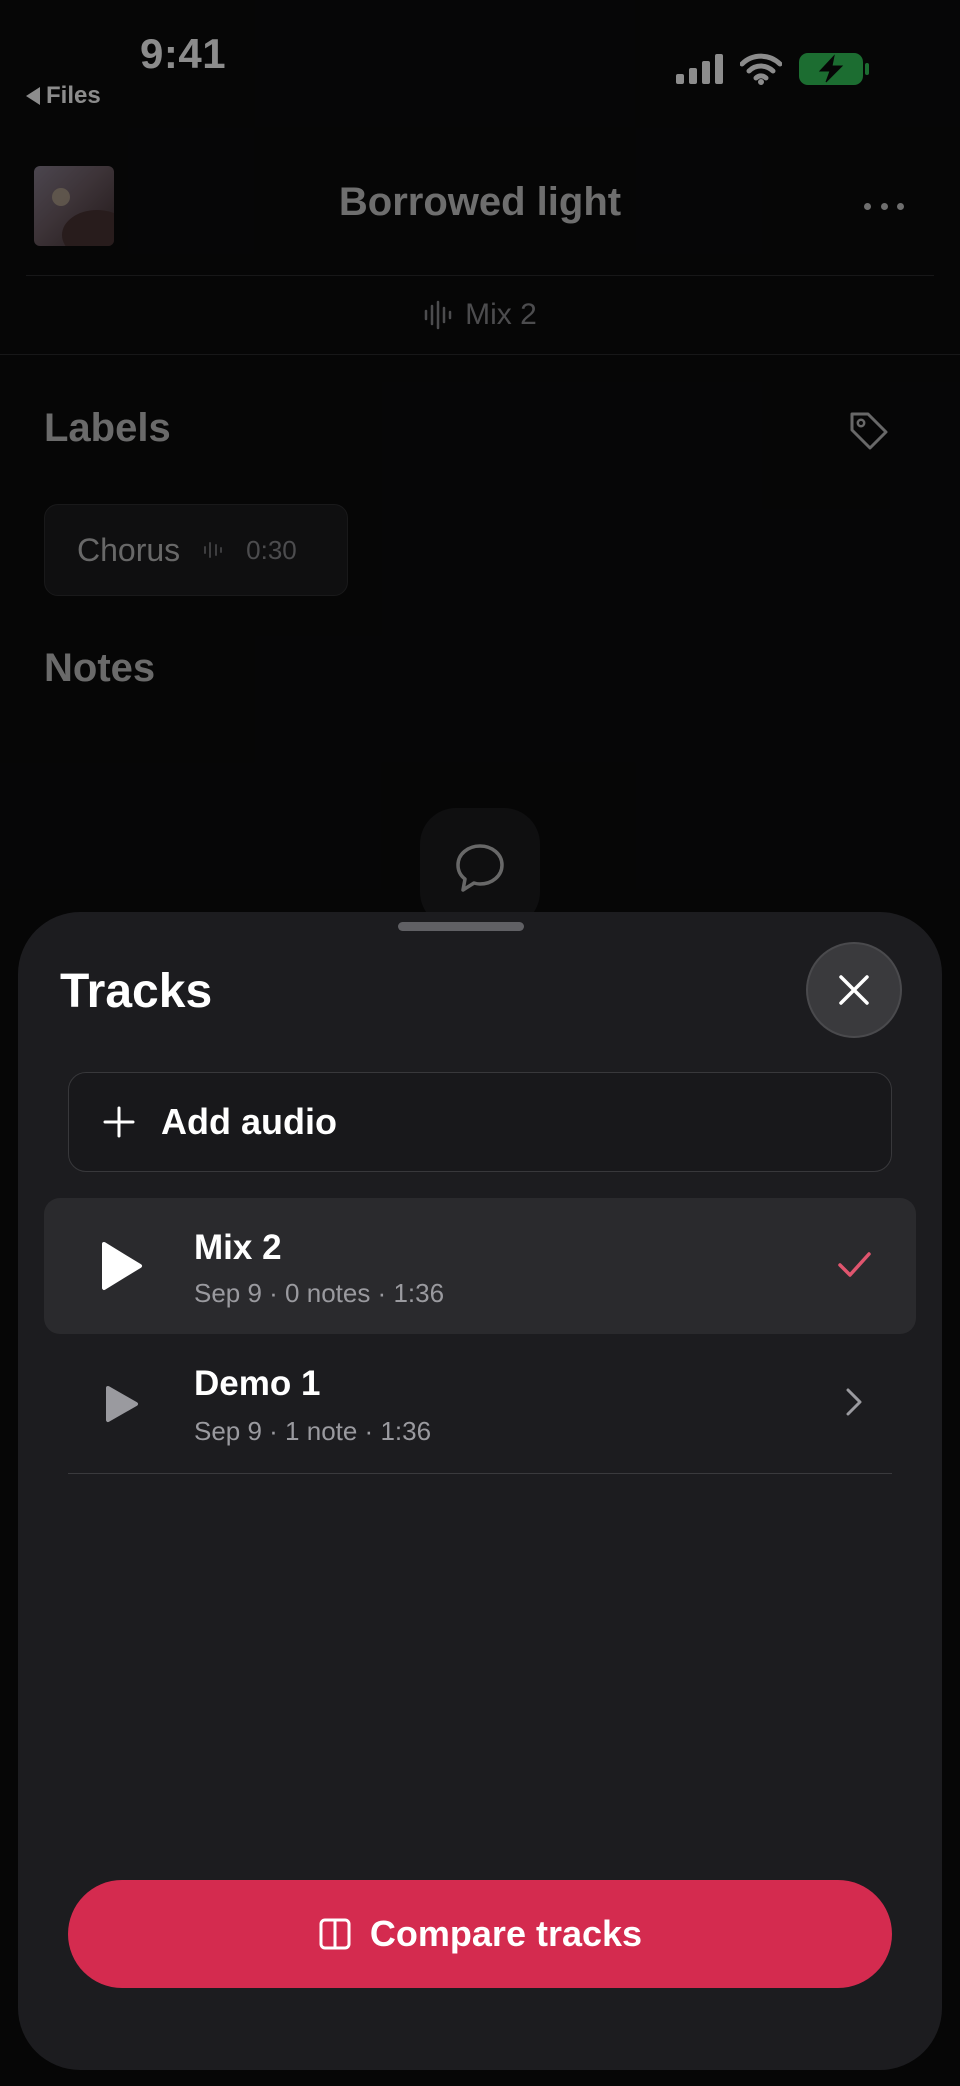  Describe the element at coordinates (868, 430) in the screenshot. I see `tag-icon` at that location.